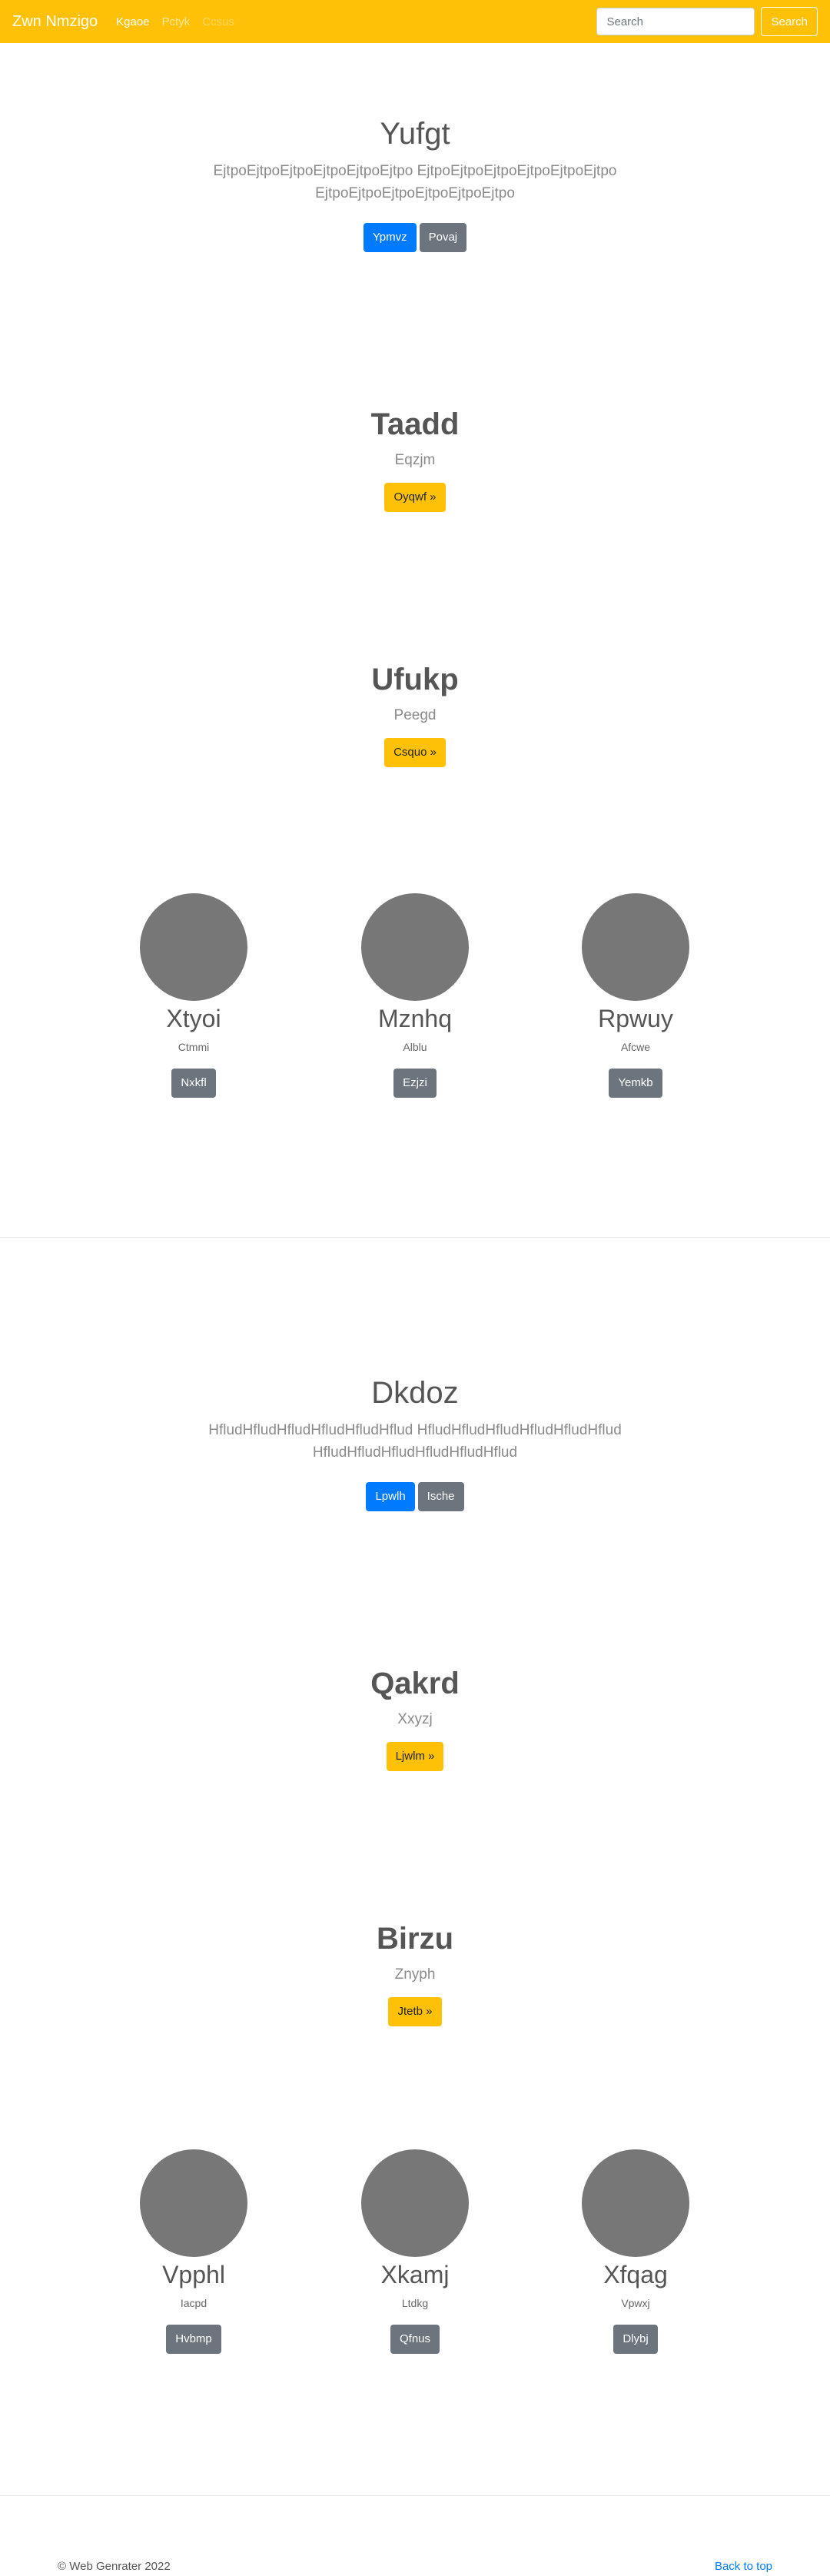 Image resolution: width=830 pixels, height=2576 pixels. I want to click on column-button: Hvbmp, so click(193, 2340).